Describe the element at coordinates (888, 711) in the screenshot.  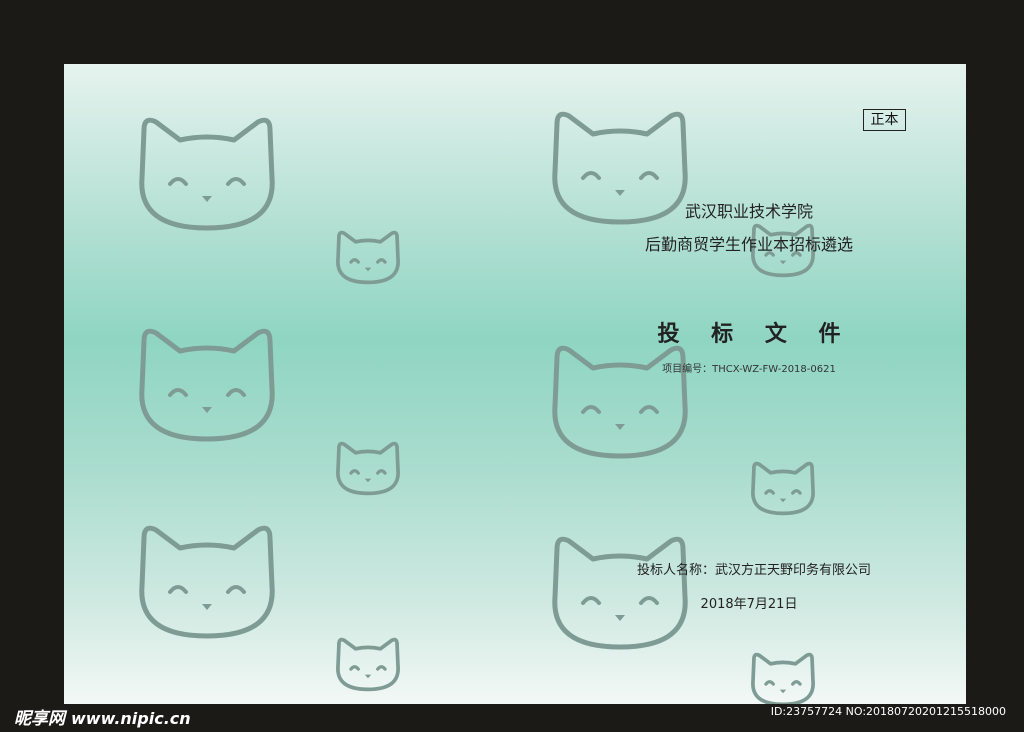
I see `watermark-id: ID:23757724 NO:20180720201215518000` at that location.